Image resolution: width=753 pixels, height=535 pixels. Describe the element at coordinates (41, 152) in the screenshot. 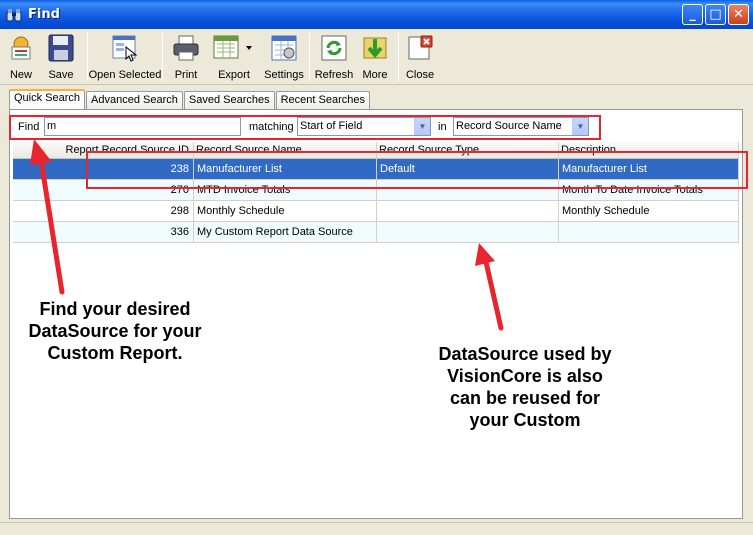

I see `arrow-left-head` at that location.